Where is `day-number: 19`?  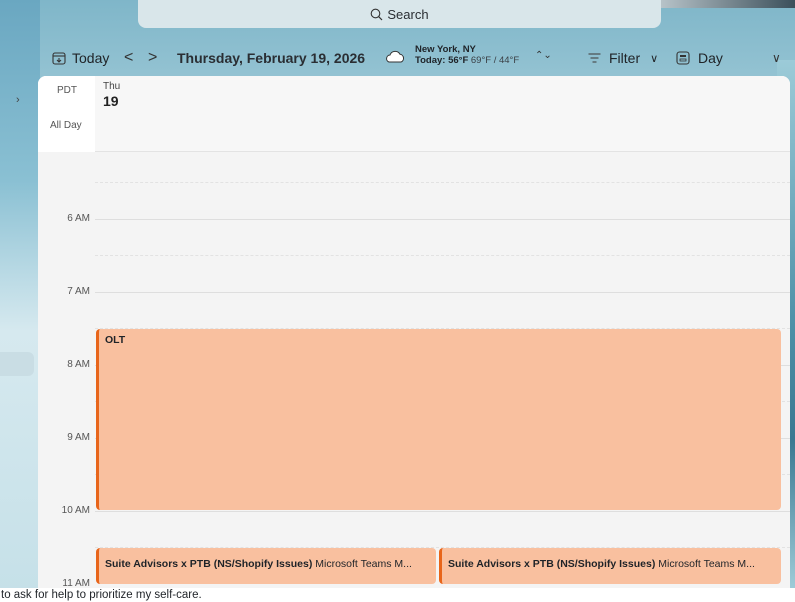
day-number: 19 is located at coordinates (111, 101).